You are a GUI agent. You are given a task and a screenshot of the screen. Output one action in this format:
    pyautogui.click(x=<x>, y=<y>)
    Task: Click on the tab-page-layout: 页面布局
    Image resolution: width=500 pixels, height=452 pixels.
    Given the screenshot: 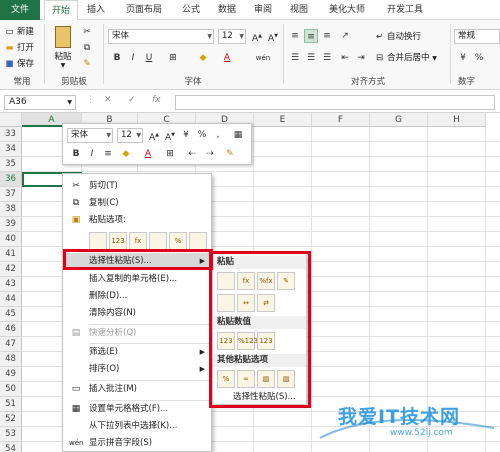 What is the action you would take?
    pyautogui.click(x=144, y=10)
    